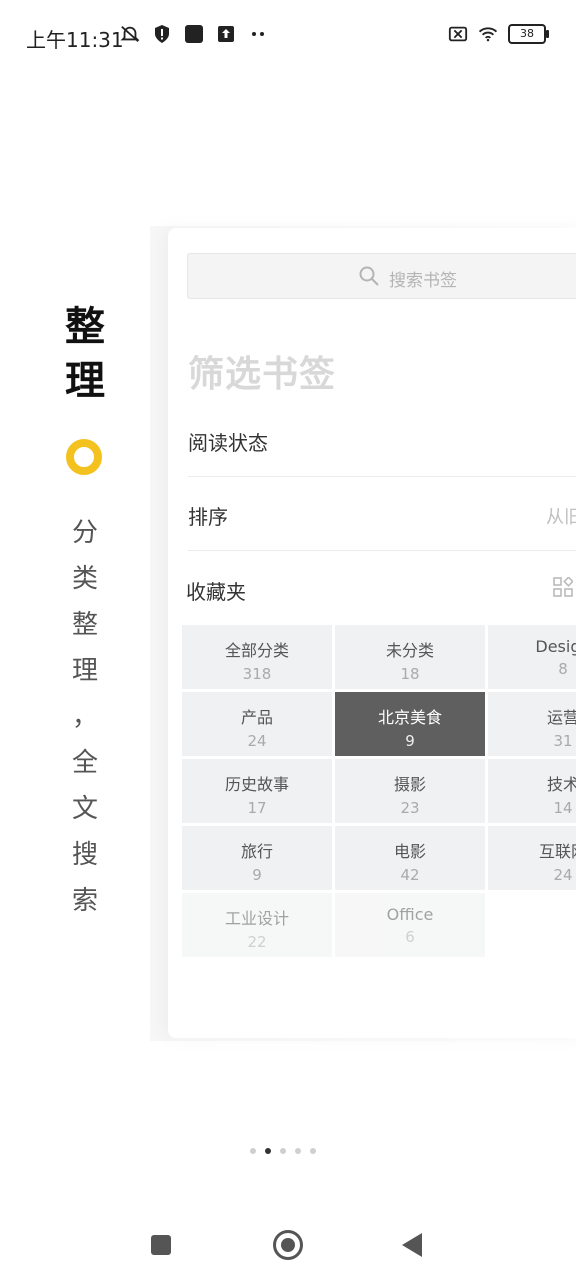 The image size is (576, 1280). Describe the element at coordinates (85, 380) in the screenshot. I see `feature-title-line2: 理` at that location.